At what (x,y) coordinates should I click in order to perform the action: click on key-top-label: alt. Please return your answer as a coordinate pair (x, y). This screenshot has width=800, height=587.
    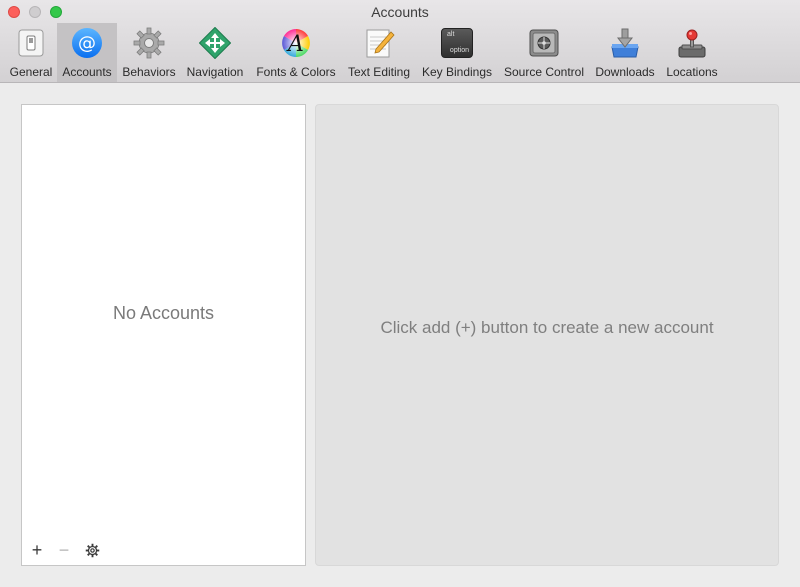
    Looking at the image, I should click on (451, 34).